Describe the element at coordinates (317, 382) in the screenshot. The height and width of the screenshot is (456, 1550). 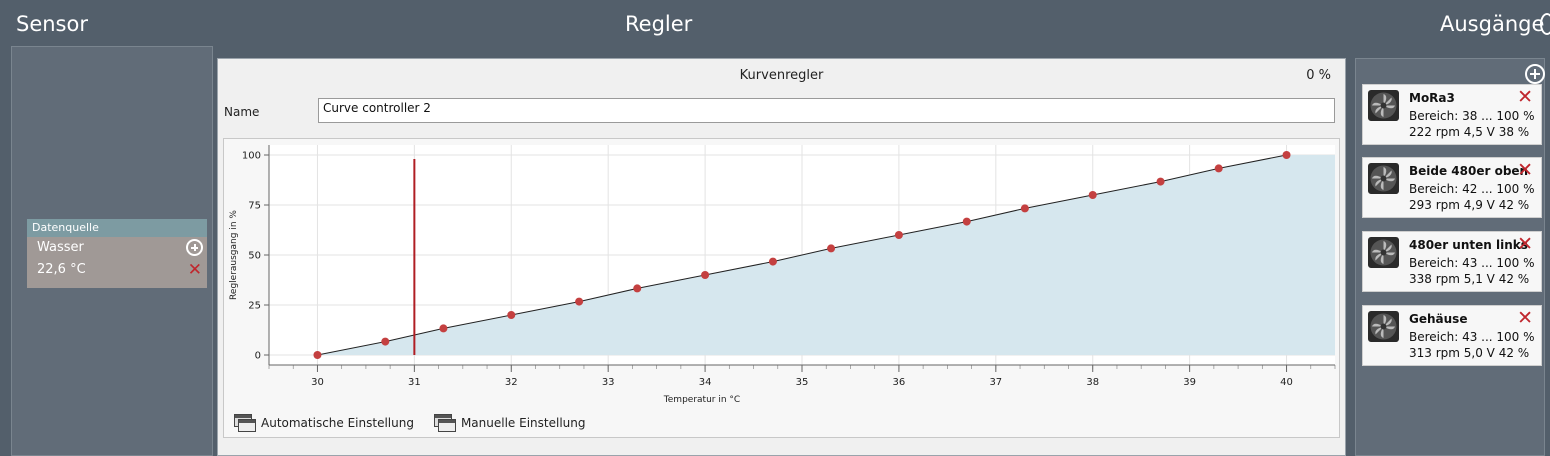
I see `x-tick-label: 30` at that location.